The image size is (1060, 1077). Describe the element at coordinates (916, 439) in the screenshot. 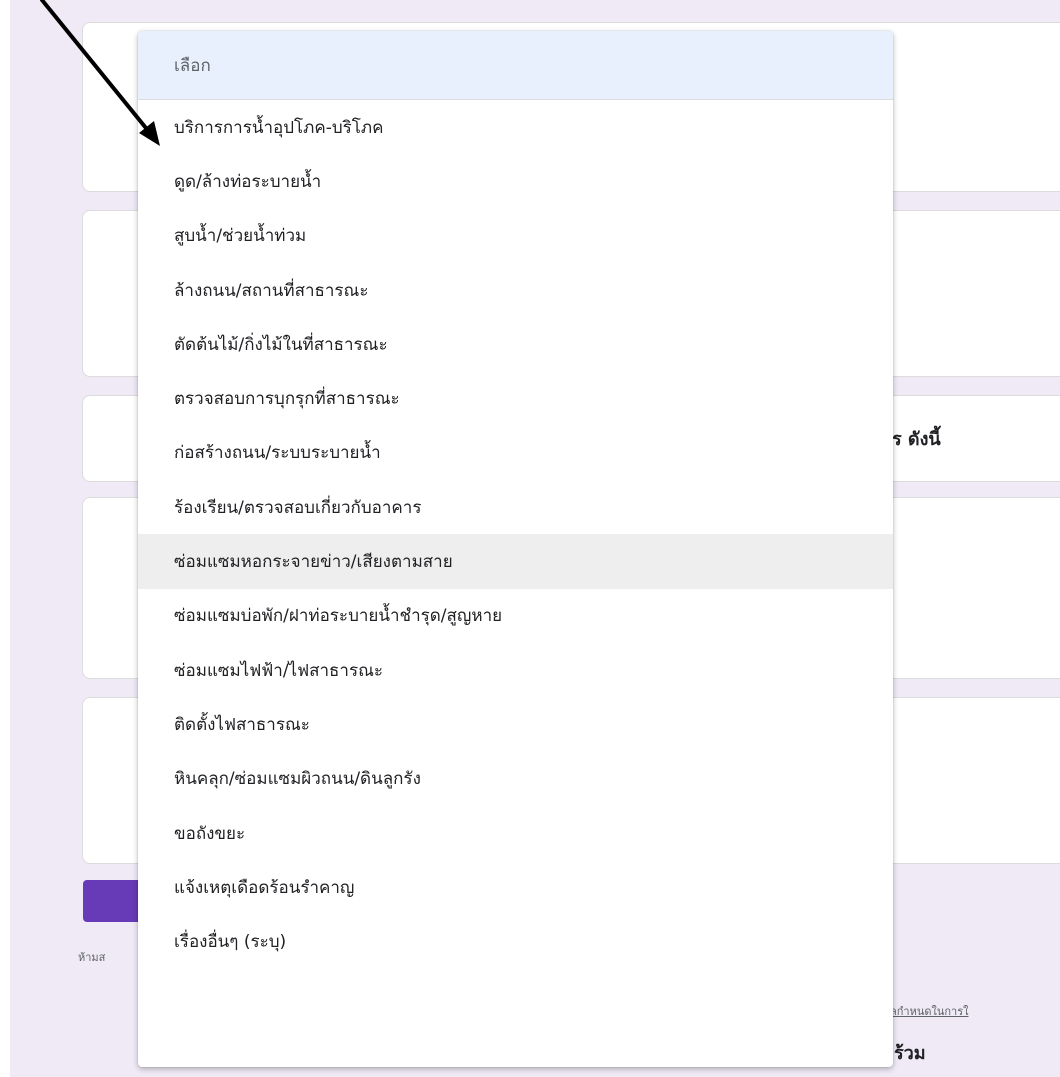

I see `question-card-3-text: ร ดังนี้` at that location.